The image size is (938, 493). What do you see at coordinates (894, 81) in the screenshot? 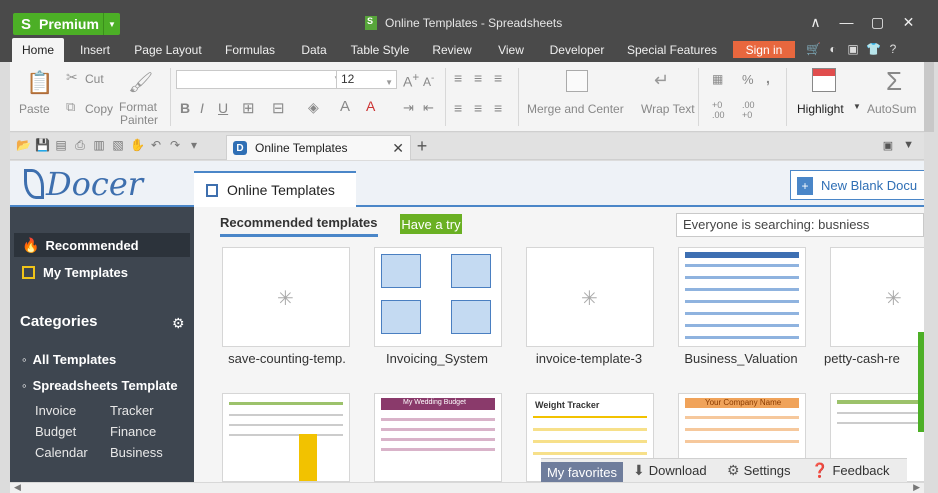
I see `autosum-icon: Σ` at bounding box center [894, 81].